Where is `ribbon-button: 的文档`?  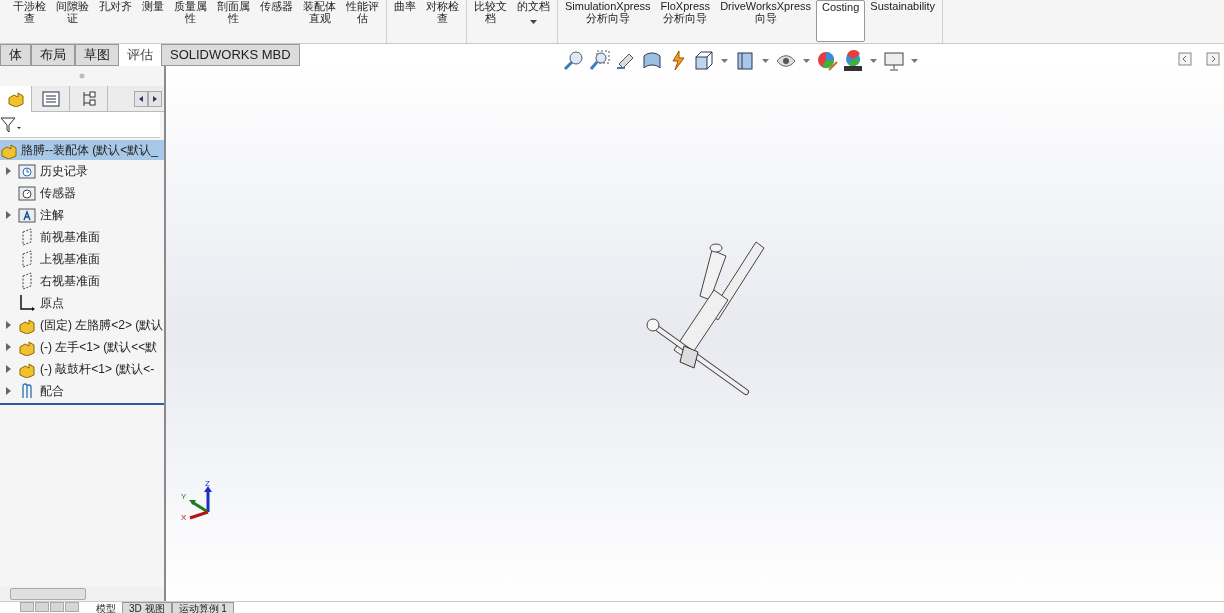
ribbon-button: 的文档 is located at coordinates (533, 21).